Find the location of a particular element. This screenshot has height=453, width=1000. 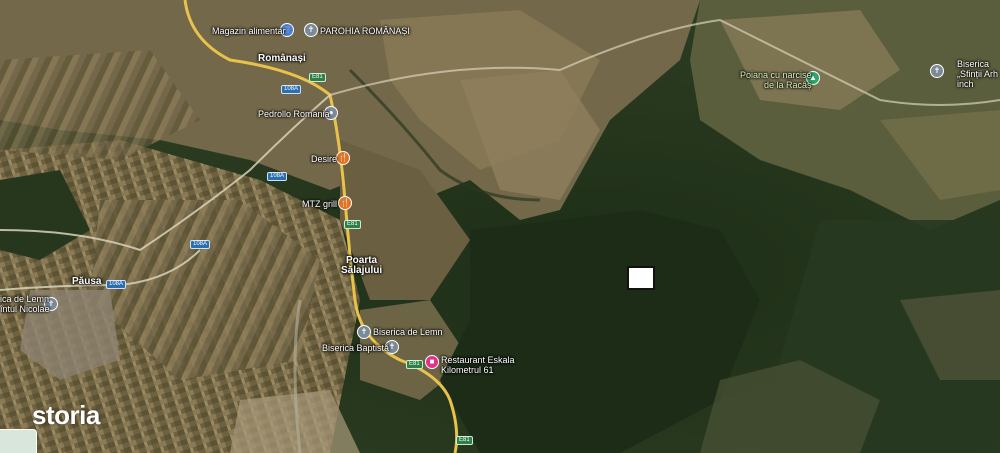

place-label-restaurant-eskala: Restaurant Eskala Kilometrul 61 is located at coordinates (478, 365).